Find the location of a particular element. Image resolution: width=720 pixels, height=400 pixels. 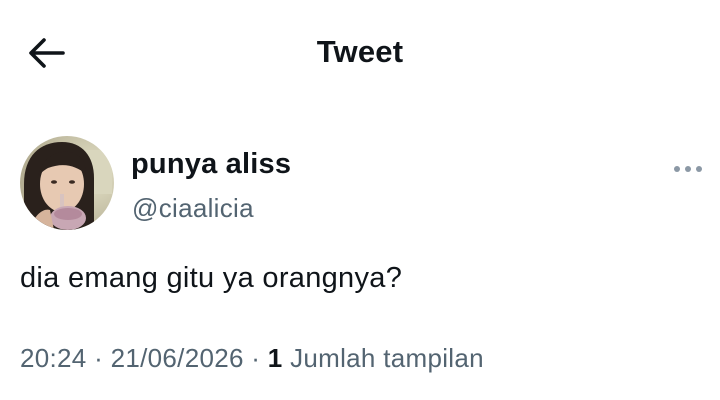

tweet-metadata: 20:24 · 21/06/2026 · 1 Jumlah tampilan is located at coordinates (252, 358).